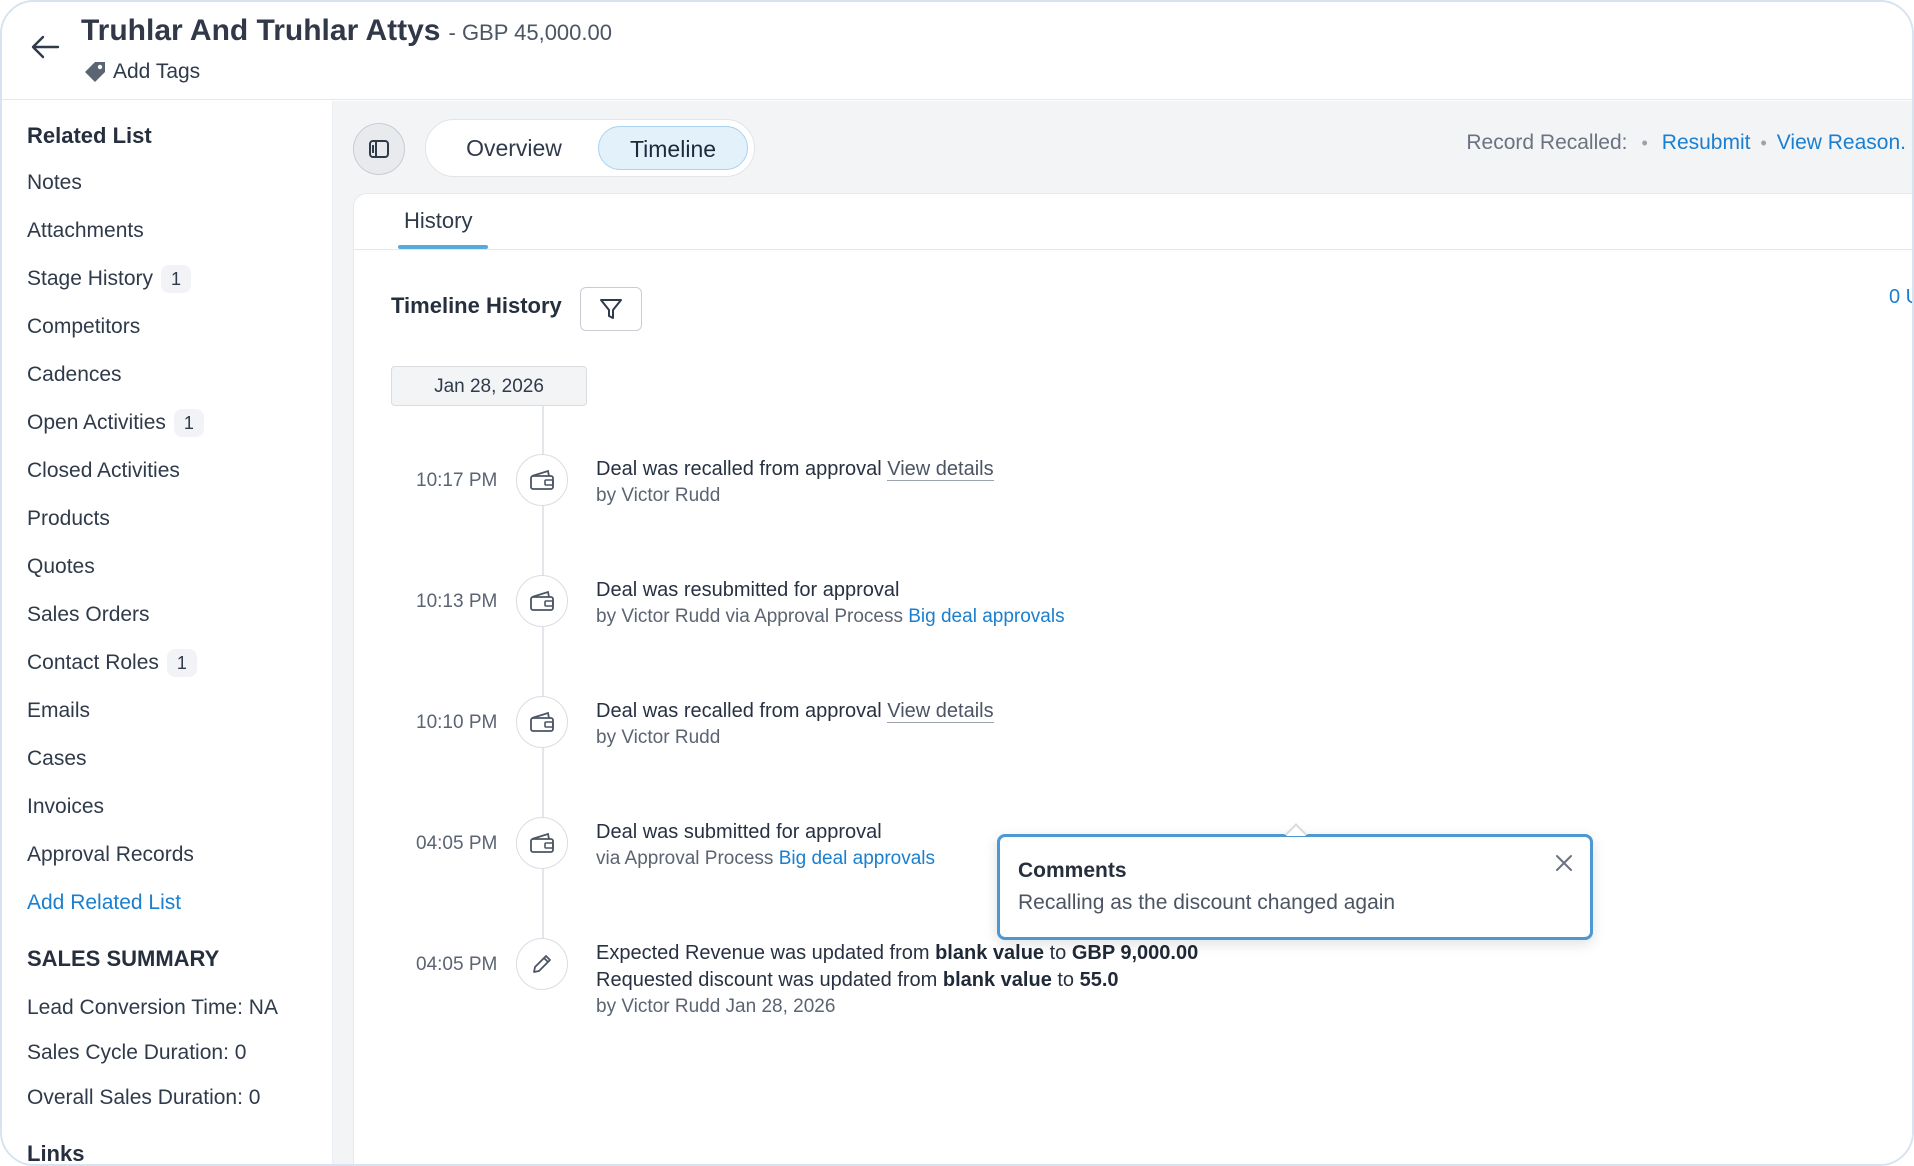 This screenshot has height=1166, width=1914. Describe the element at coordinates (542, 964) in the screenshot. I see `pencil-icon` at that location.